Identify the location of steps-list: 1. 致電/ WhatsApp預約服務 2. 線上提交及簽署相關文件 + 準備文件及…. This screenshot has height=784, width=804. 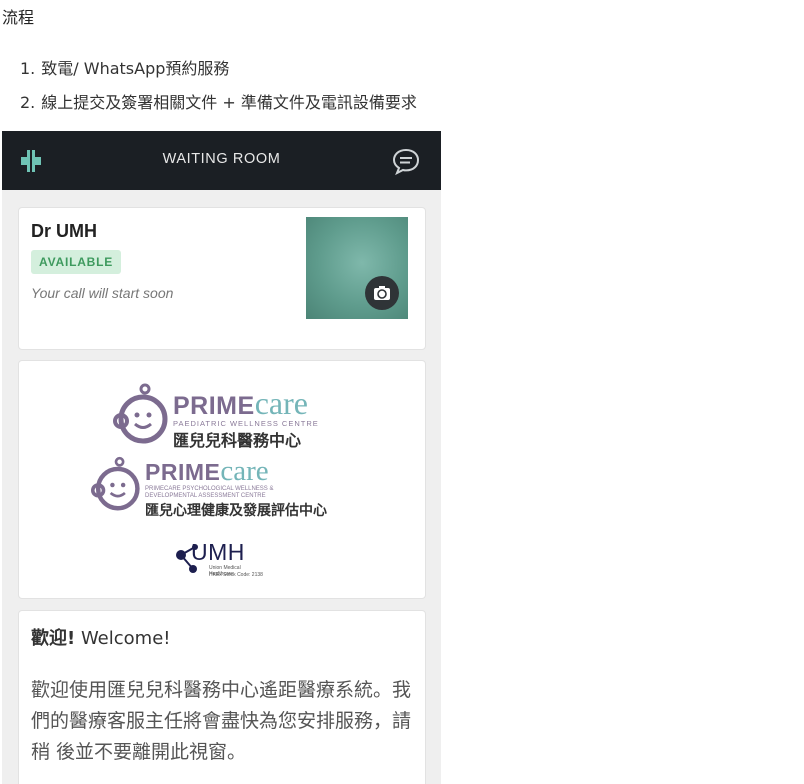
(218, 92).